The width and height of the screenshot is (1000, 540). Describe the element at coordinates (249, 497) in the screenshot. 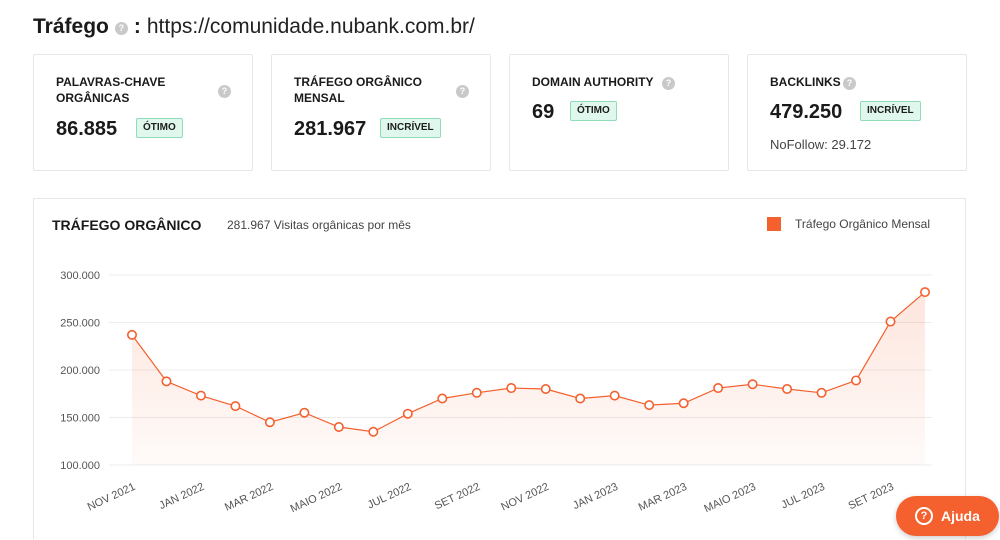

I see `x-tick-label: MAR 2022` at that location.